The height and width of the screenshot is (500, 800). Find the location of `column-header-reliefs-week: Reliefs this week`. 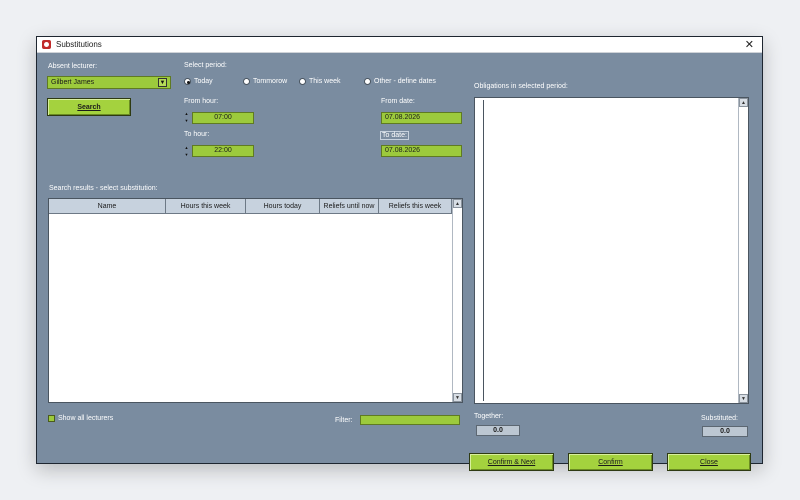

column-header-reliefs-week: Reliefs this week is located at coordinates (415, 206).